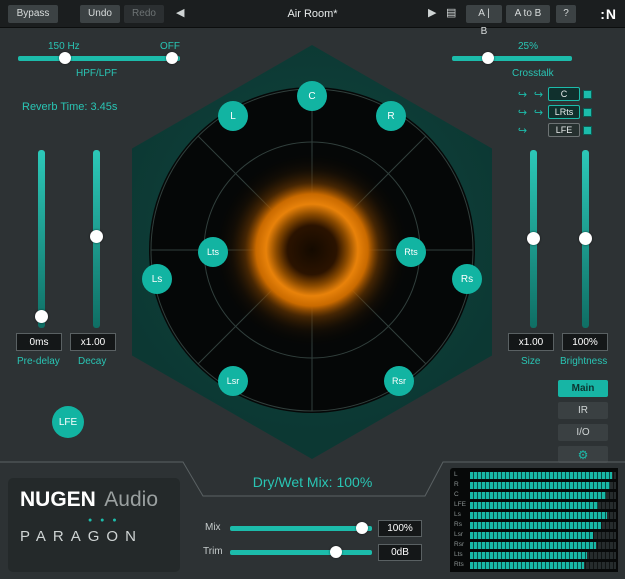 Image resolution: width=625 pixels, height=579 pixels. I want to click on crosstalk-label: Crosstalk, so click(533, 73).